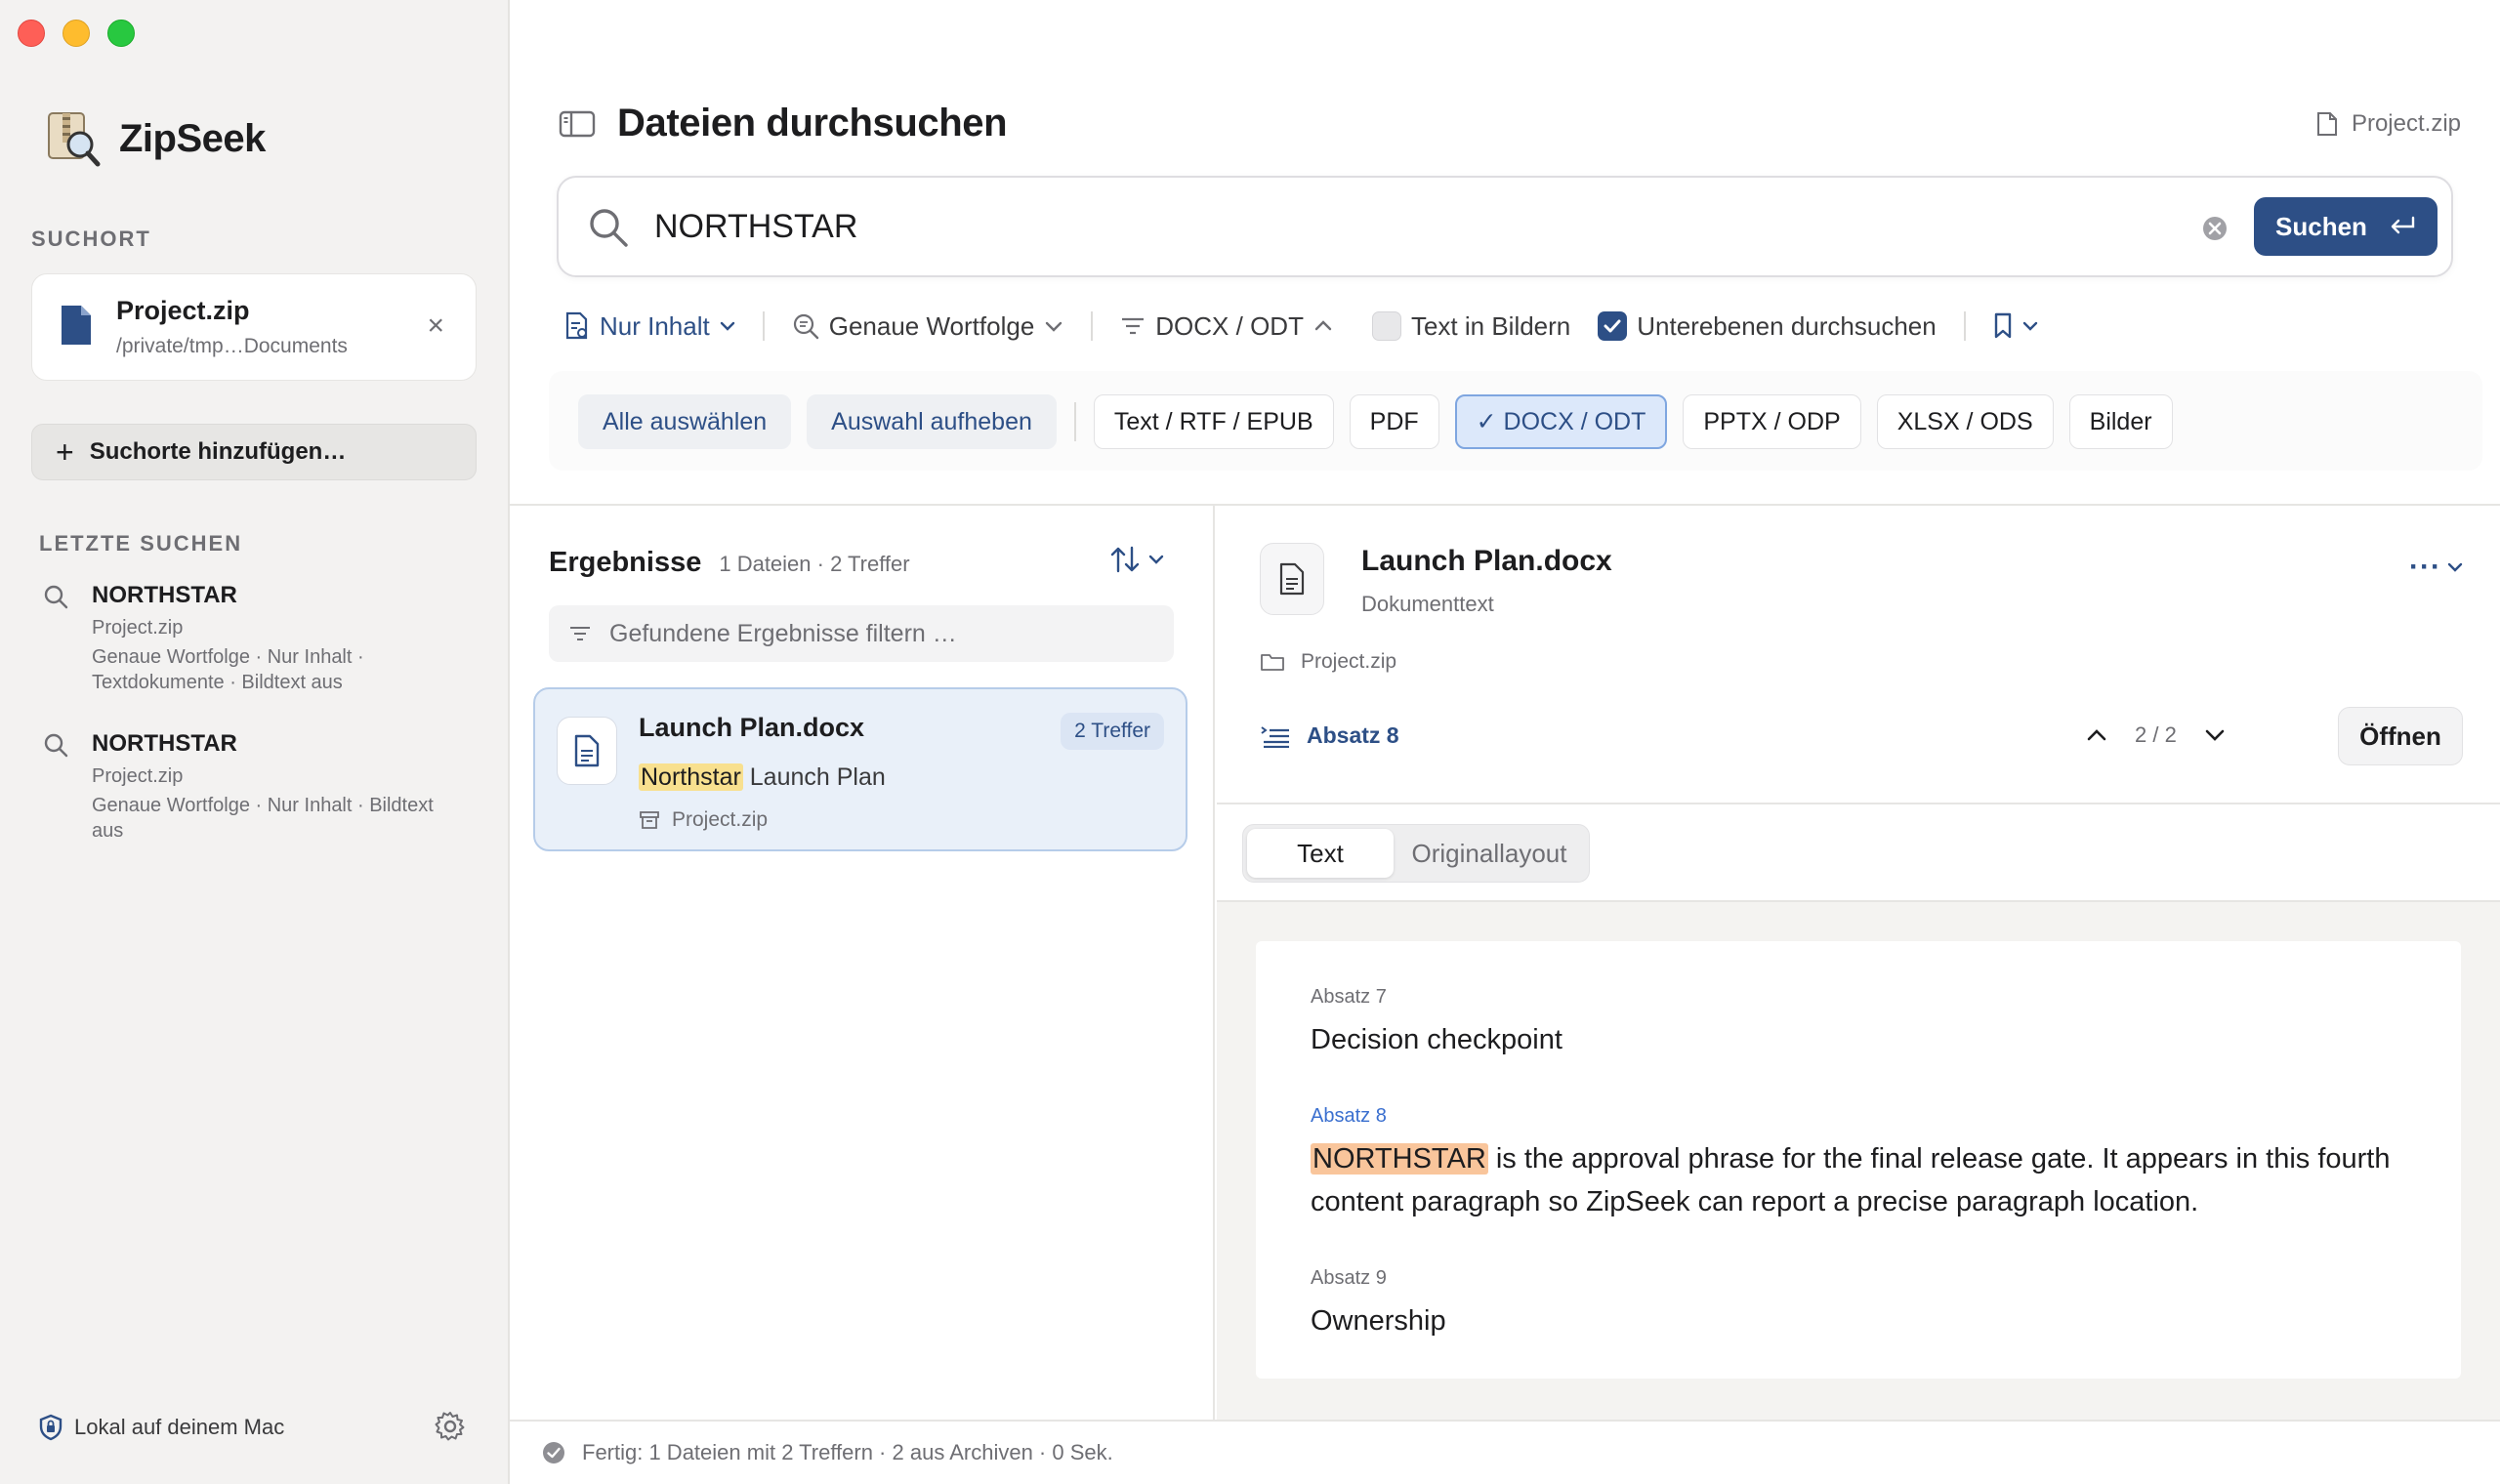 This screenshot has width=2500, height=1484. What do you see at coordinates (192, 138) in the screenshot?
I see `app-name: ZipSeek` at bounding box center [192, 138].